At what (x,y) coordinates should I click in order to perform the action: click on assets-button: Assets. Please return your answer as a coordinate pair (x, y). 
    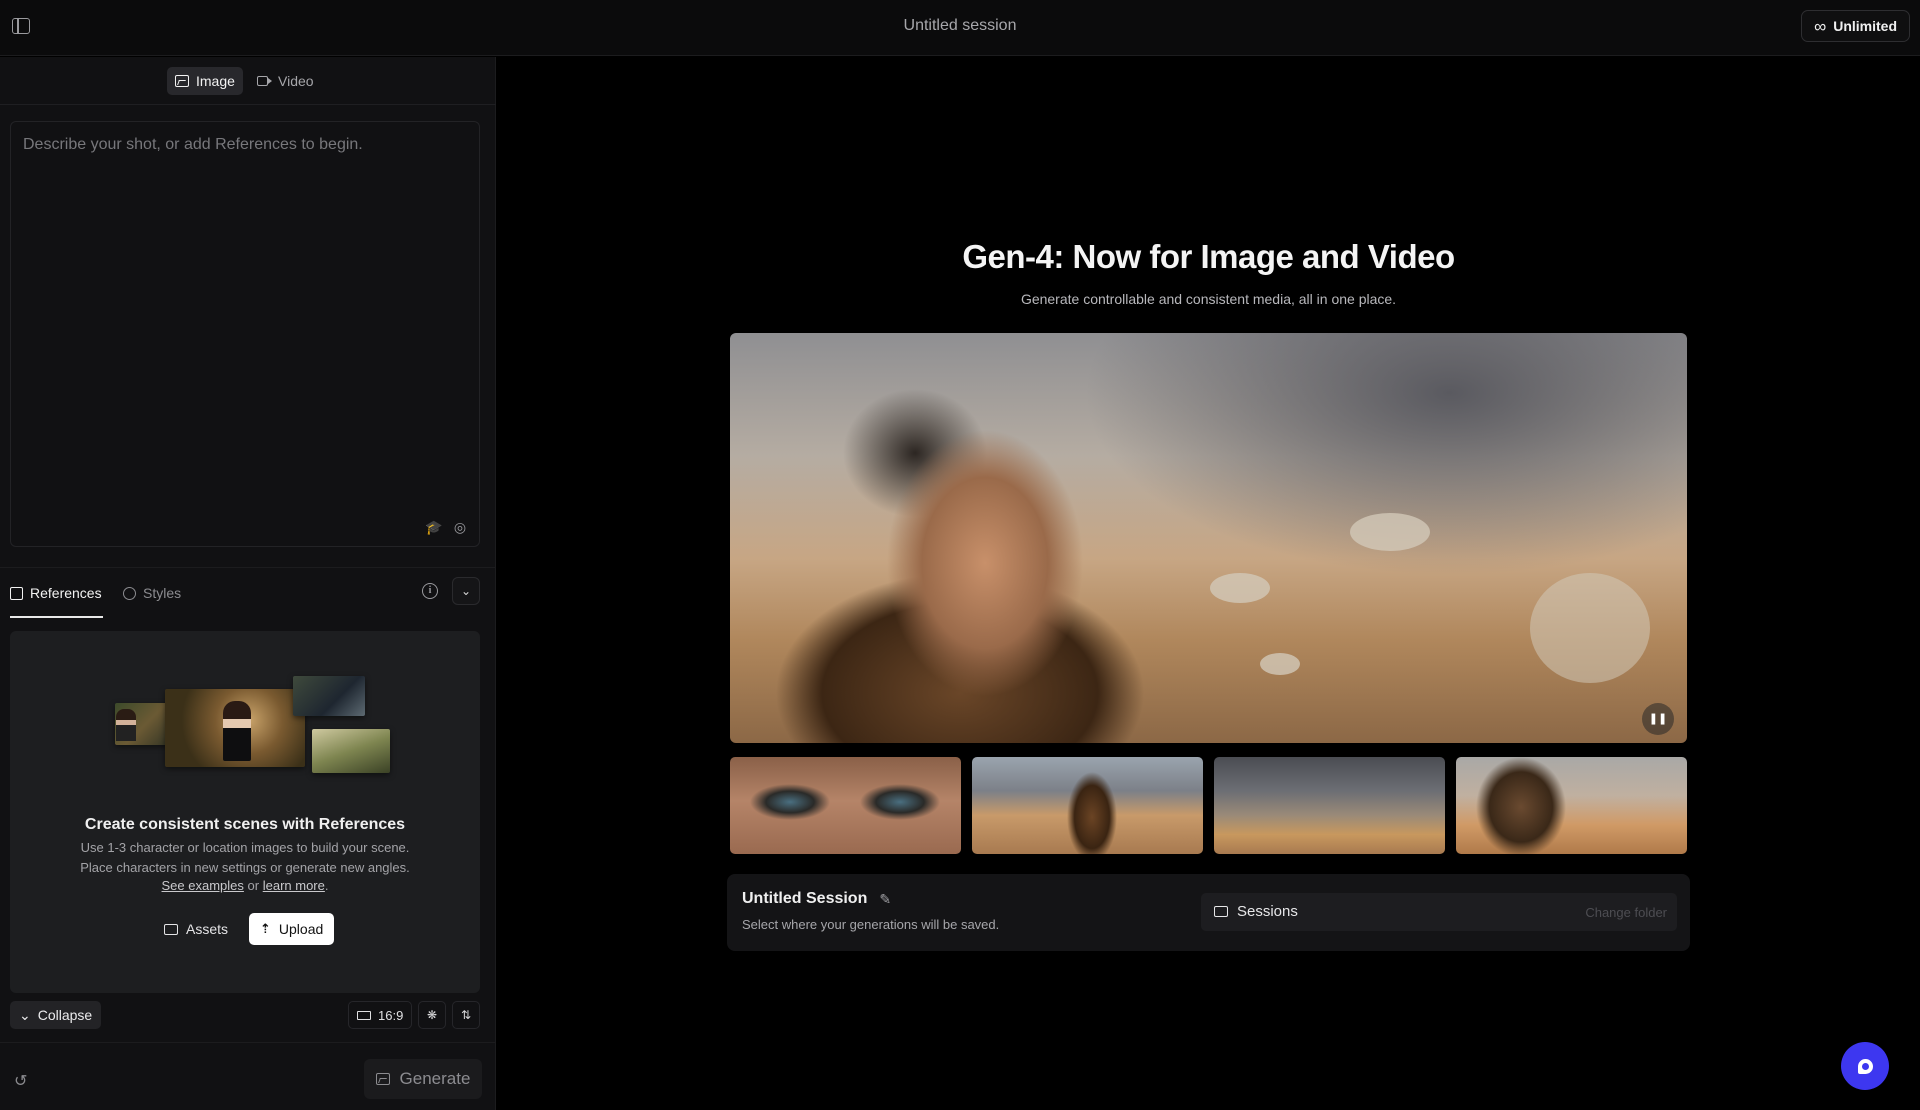
    Looking at the image, I should click on (196, 929).